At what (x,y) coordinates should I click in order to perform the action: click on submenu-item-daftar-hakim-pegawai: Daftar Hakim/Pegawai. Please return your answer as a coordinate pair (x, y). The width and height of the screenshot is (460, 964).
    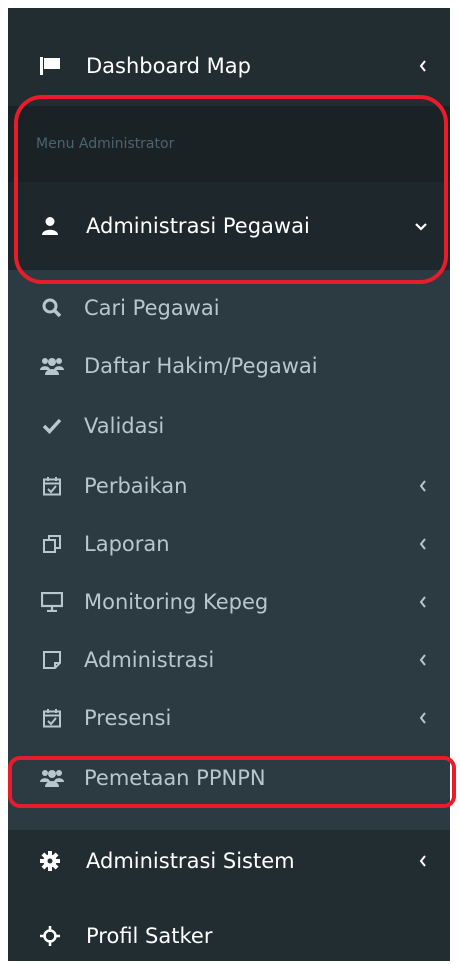
    Looking at the image, I should click on (229, 366).